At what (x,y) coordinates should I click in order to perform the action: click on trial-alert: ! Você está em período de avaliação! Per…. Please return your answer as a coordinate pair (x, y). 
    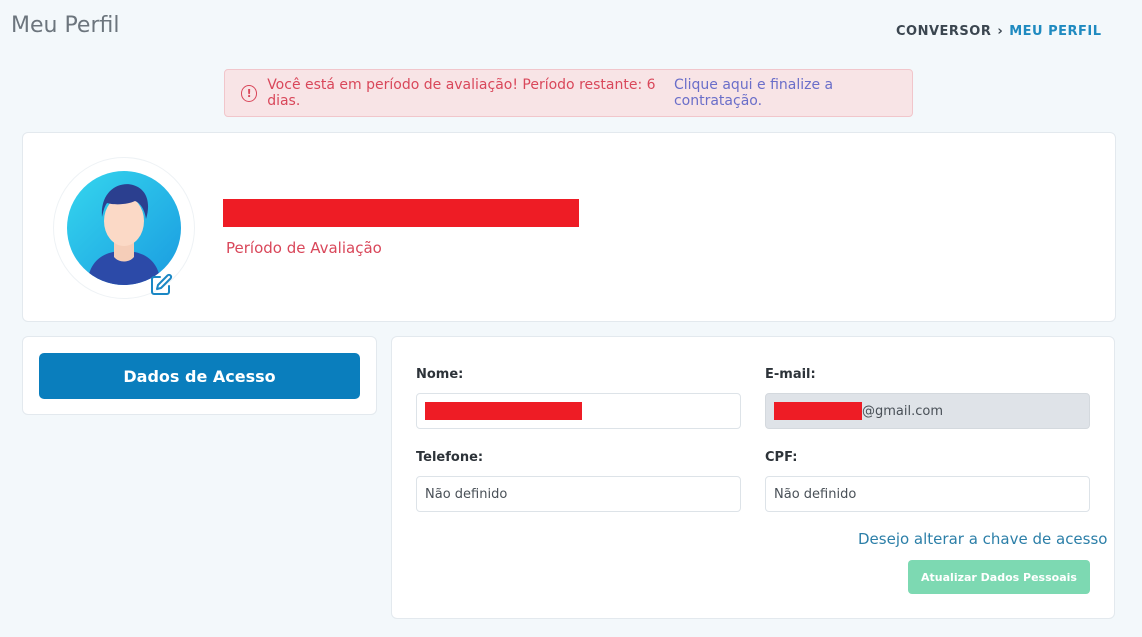
    Looking at the image, I should click on (568, 93).